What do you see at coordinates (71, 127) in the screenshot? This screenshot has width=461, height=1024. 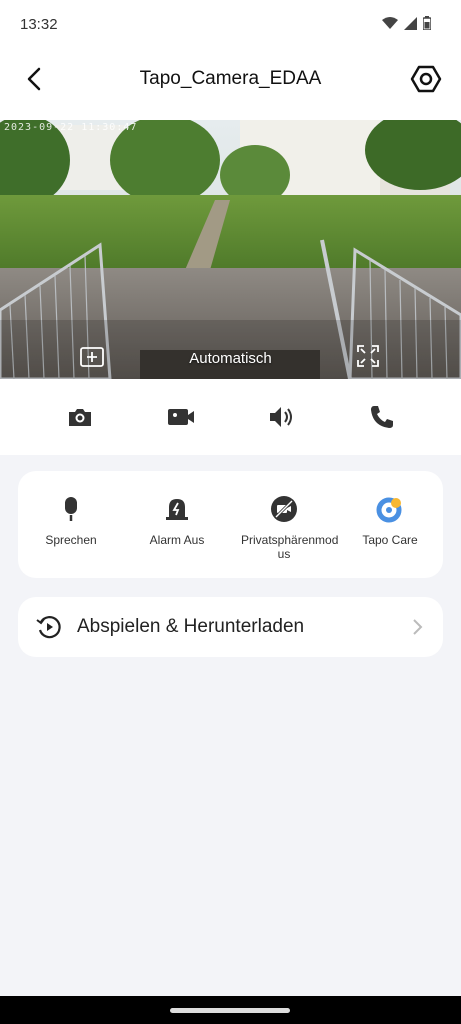 I see `video-timestamp: 2023-09-22 11:30:47` at bounding box center [71, 127].